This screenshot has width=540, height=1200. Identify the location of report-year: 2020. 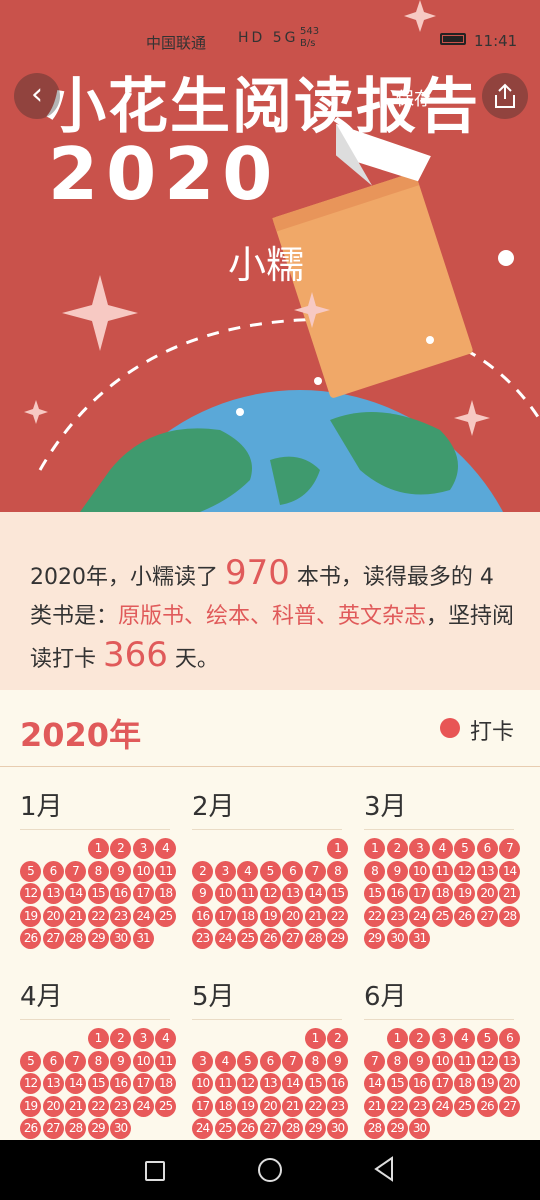
(164, 174).